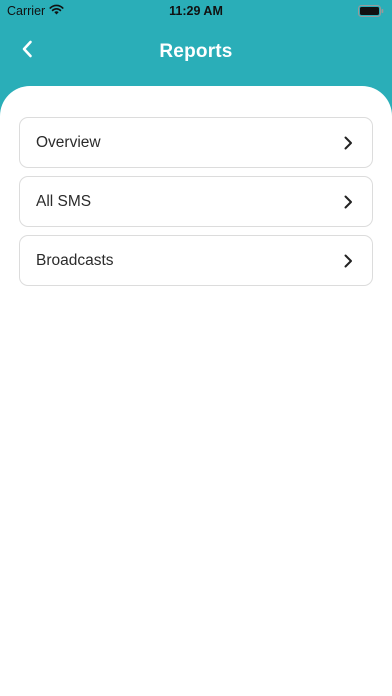  I want to click on menu-item-overview: Overview, so click(196, 142).